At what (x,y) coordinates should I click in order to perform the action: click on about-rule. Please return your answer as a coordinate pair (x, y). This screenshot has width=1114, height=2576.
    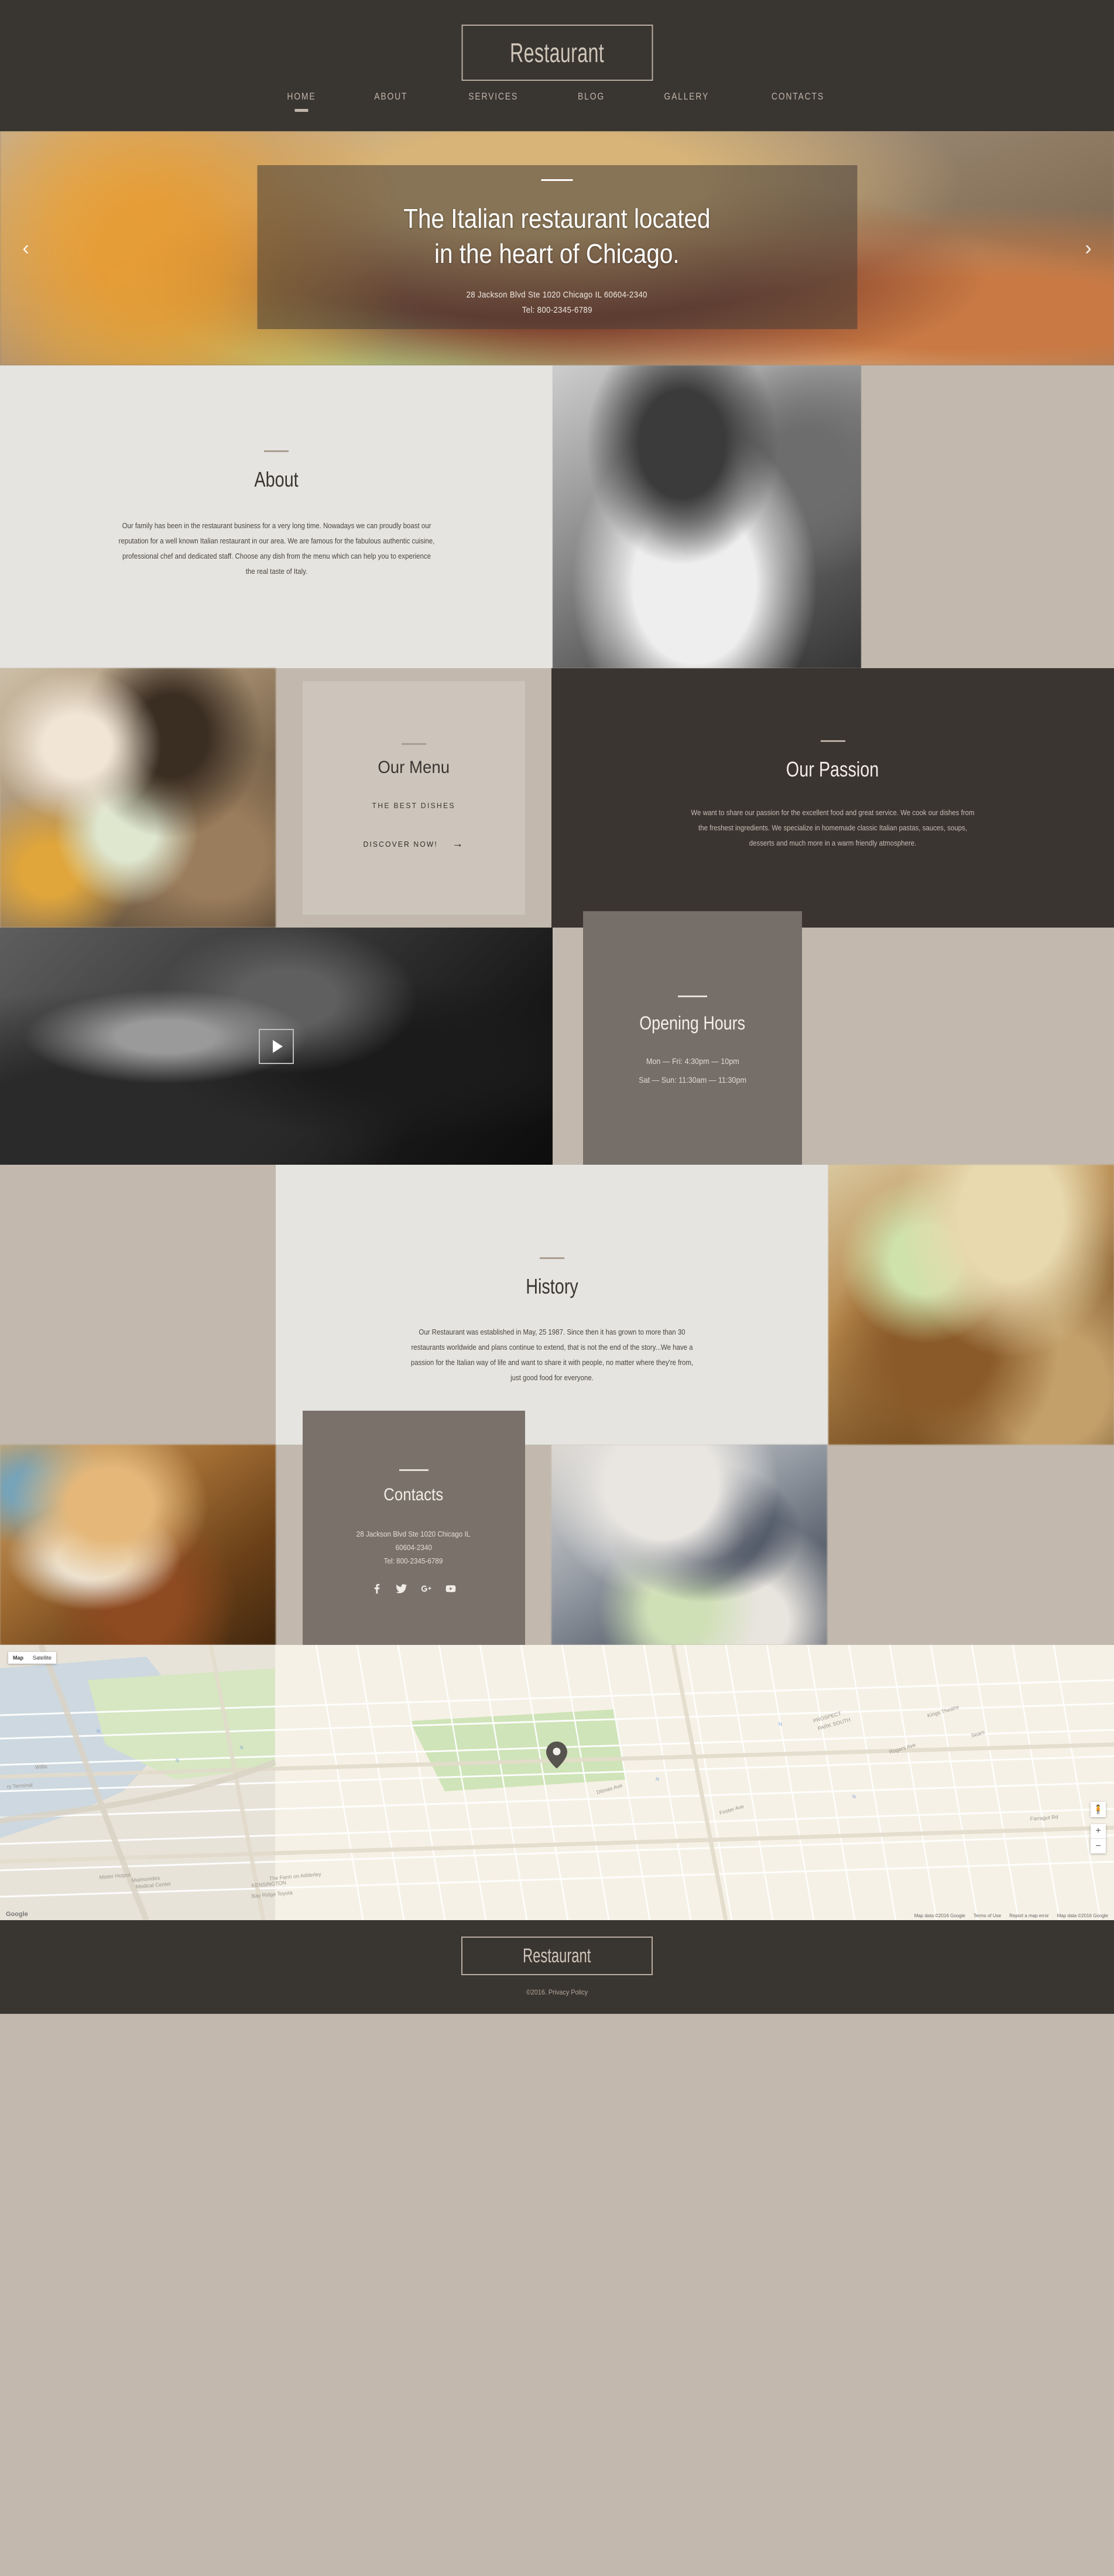
    Looking at the image, I should click on (276, 451).